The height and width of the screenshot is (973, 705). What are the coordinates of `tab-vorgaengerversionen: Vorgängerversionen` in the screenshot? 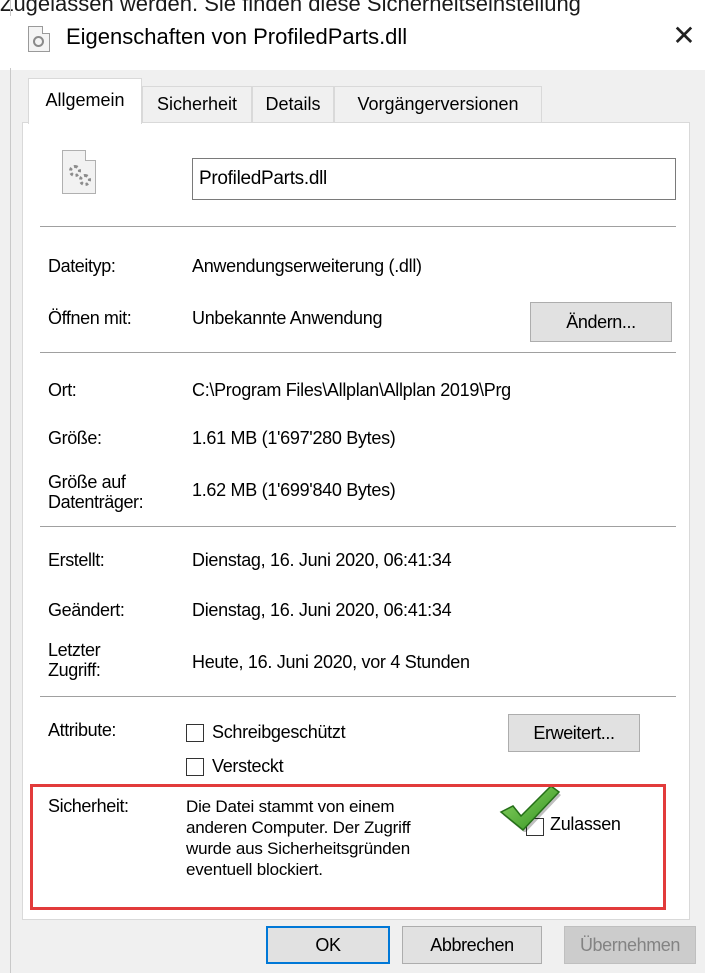 It's located at (438, 104).